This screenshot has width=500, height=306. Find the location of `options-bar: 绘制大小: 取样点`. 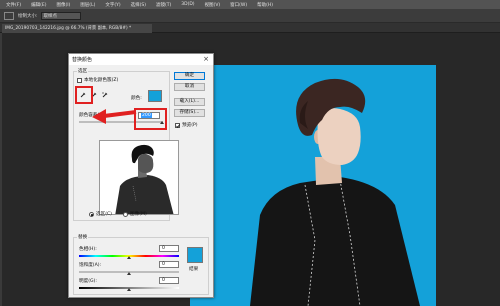

options-bar: 绘制大小: 取样点 is located at coordinates (250, 16).